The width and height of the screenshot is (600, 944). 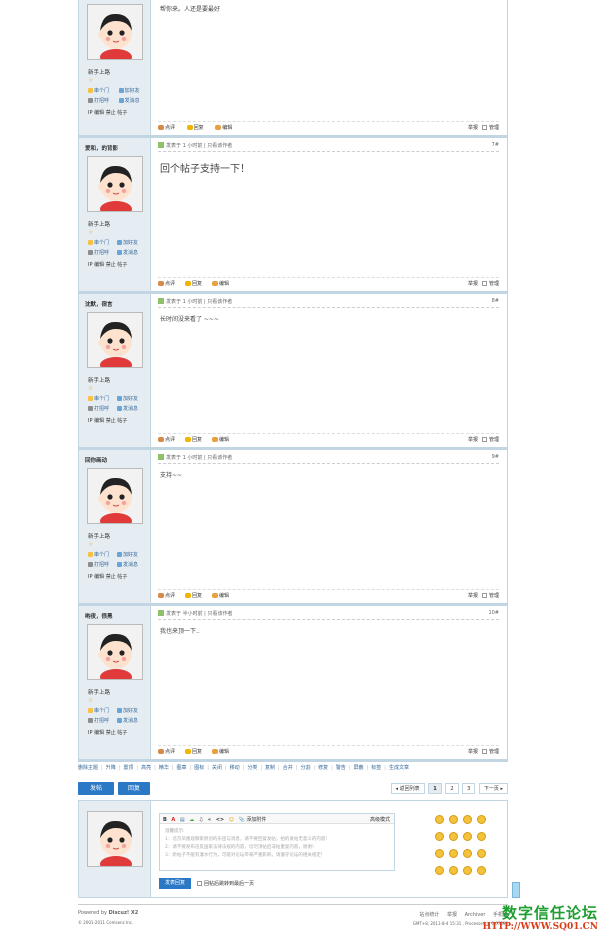 What do you see at coordinates (146, 768) in the screenshot?
I see `mod-action-link: 高亮` at bounding box center [146, 768].